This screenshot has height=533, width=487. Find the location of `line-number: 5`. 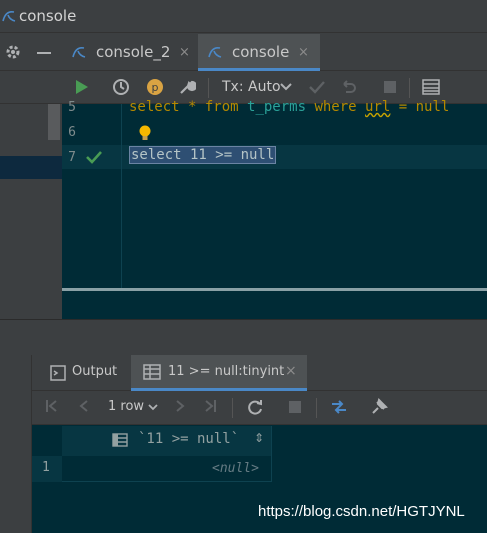

line-number: 5 is located at coordinates (72, 107).